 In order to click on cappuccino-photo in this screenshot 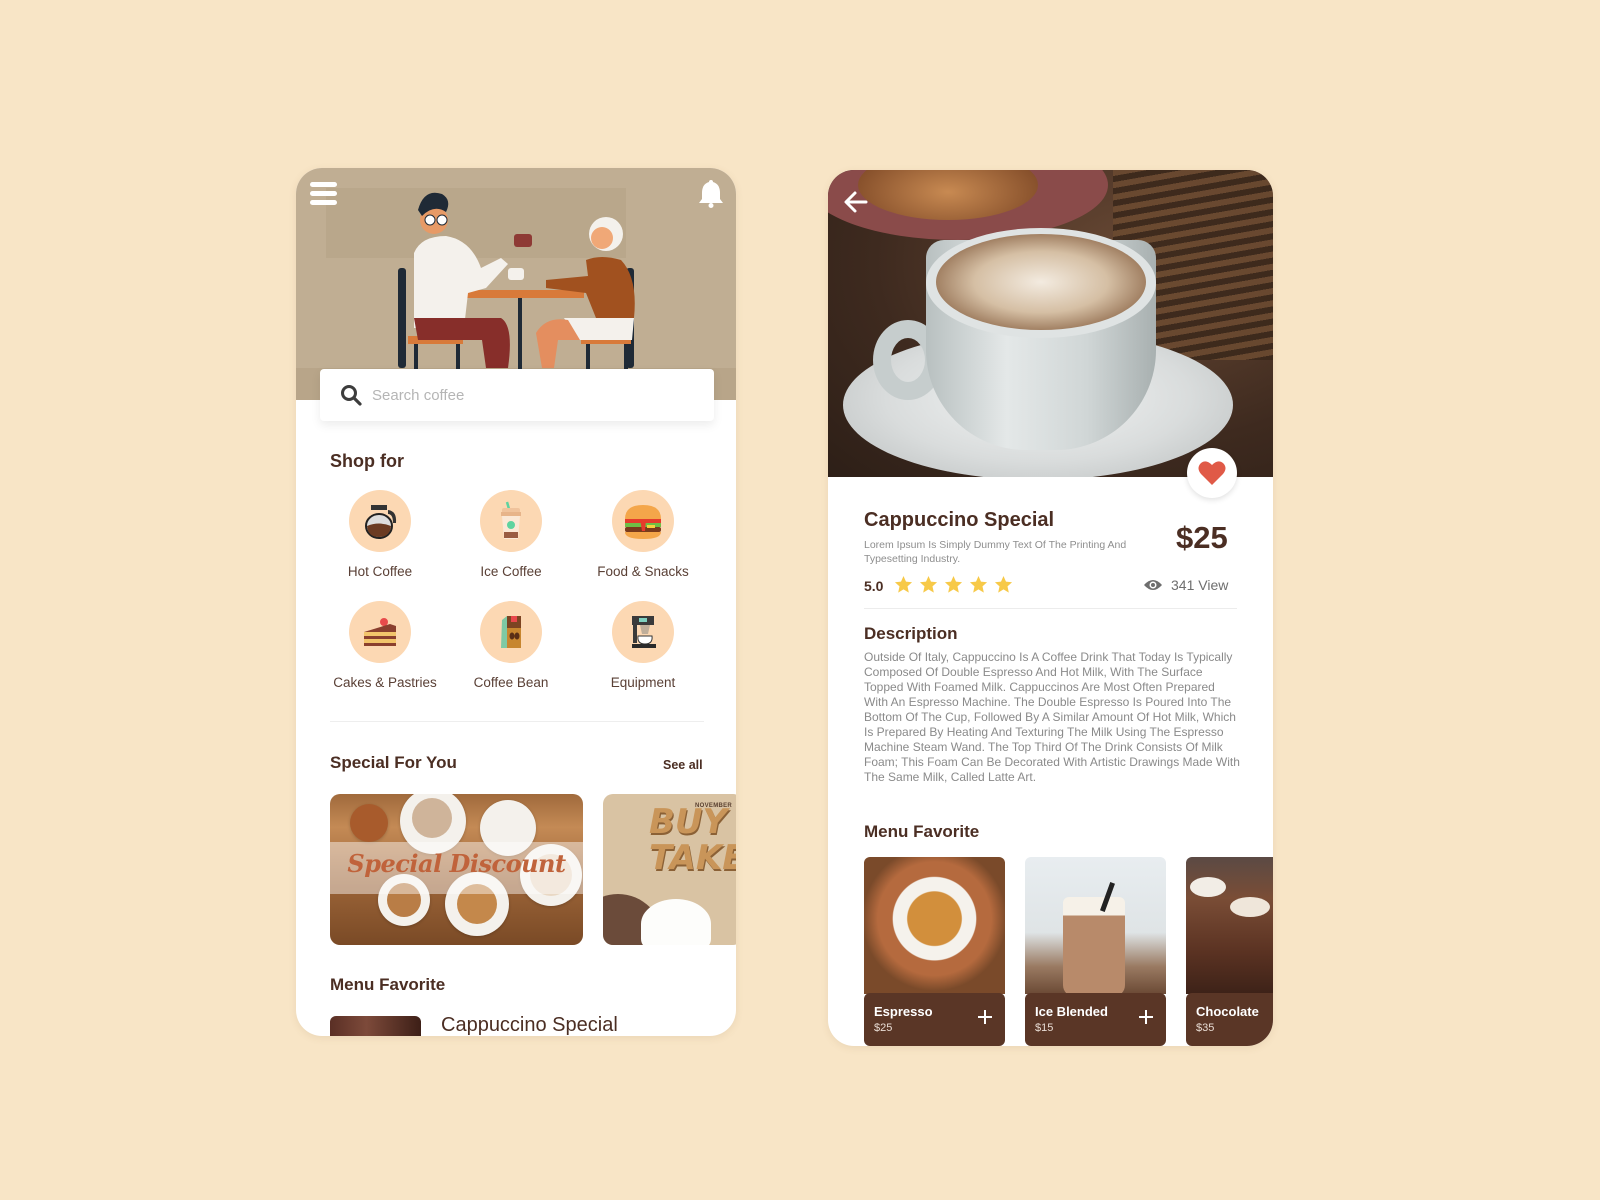, I will do `click(1050, 323)`.